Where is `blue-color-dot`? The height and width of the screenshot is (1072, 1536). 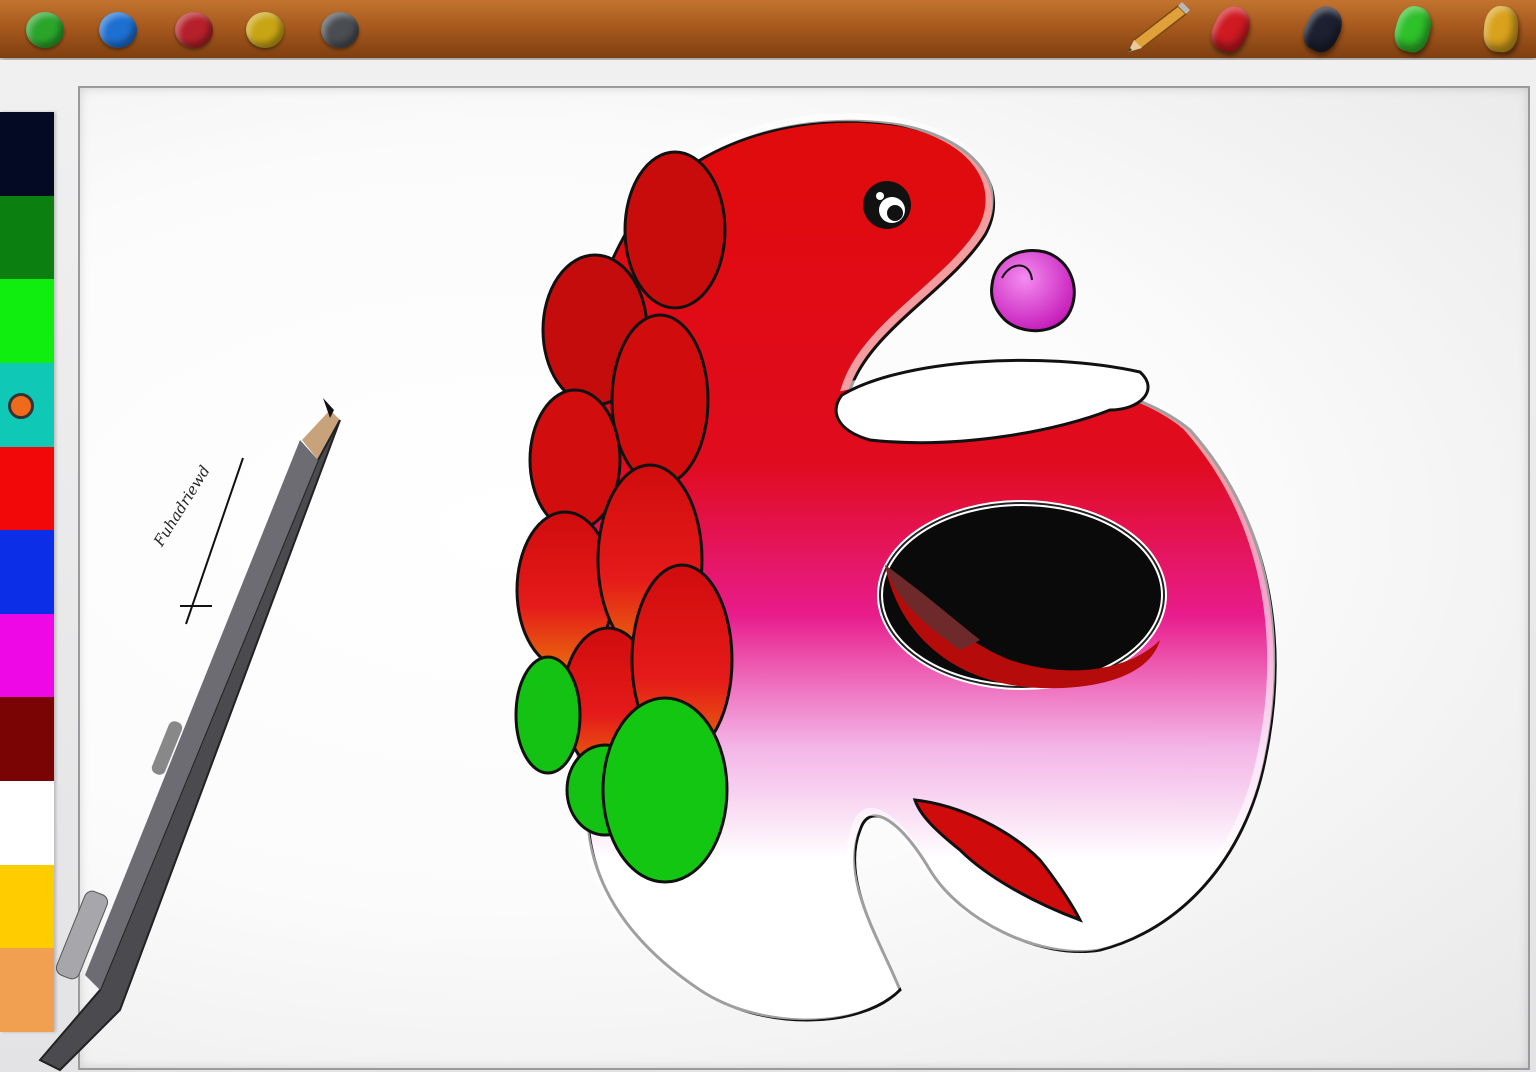 blue-color-dot is located at coordinates (118, 30).